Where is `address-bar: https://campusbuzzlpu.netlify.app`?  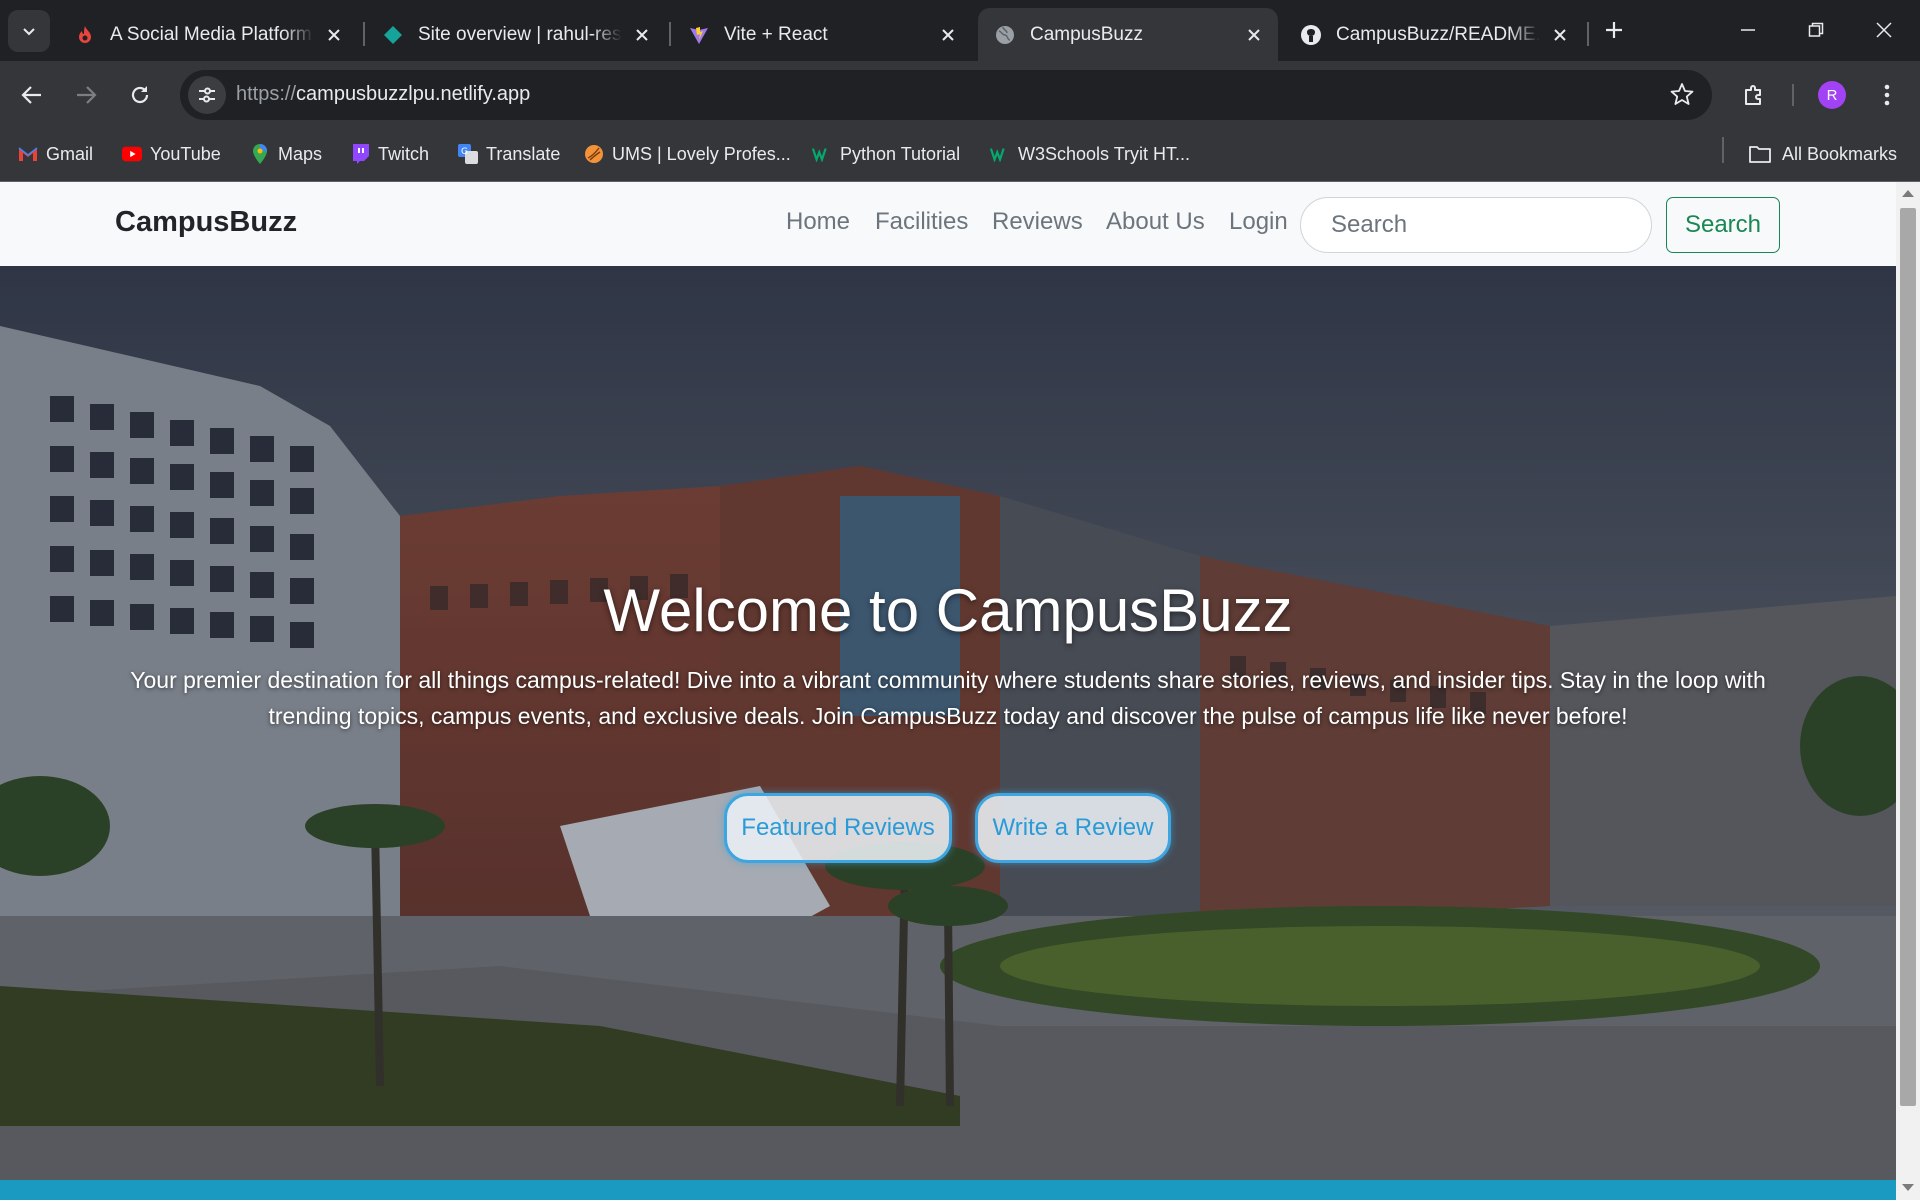 address-bar: https://campusbuzzlpu.netlify.app is located at coordinates (946, 95).